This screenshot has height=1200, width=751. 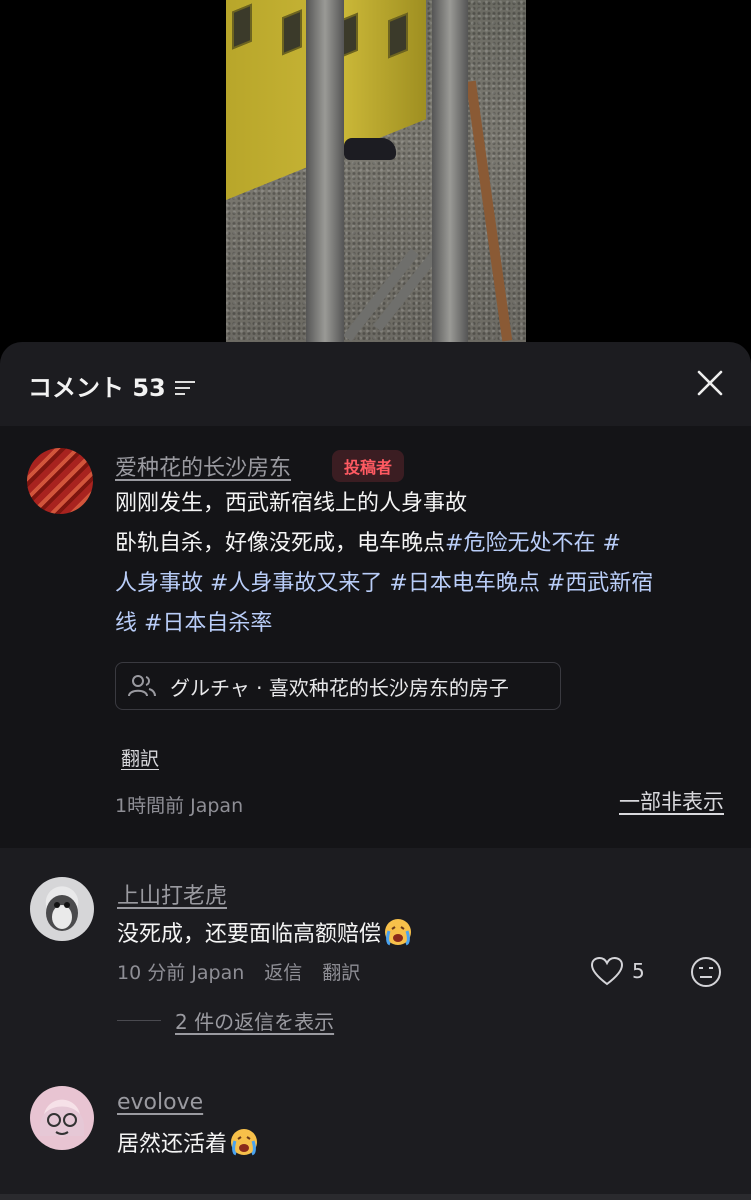 I want to click on comment-body: 居然还活着, so click(x=172, y=1144).